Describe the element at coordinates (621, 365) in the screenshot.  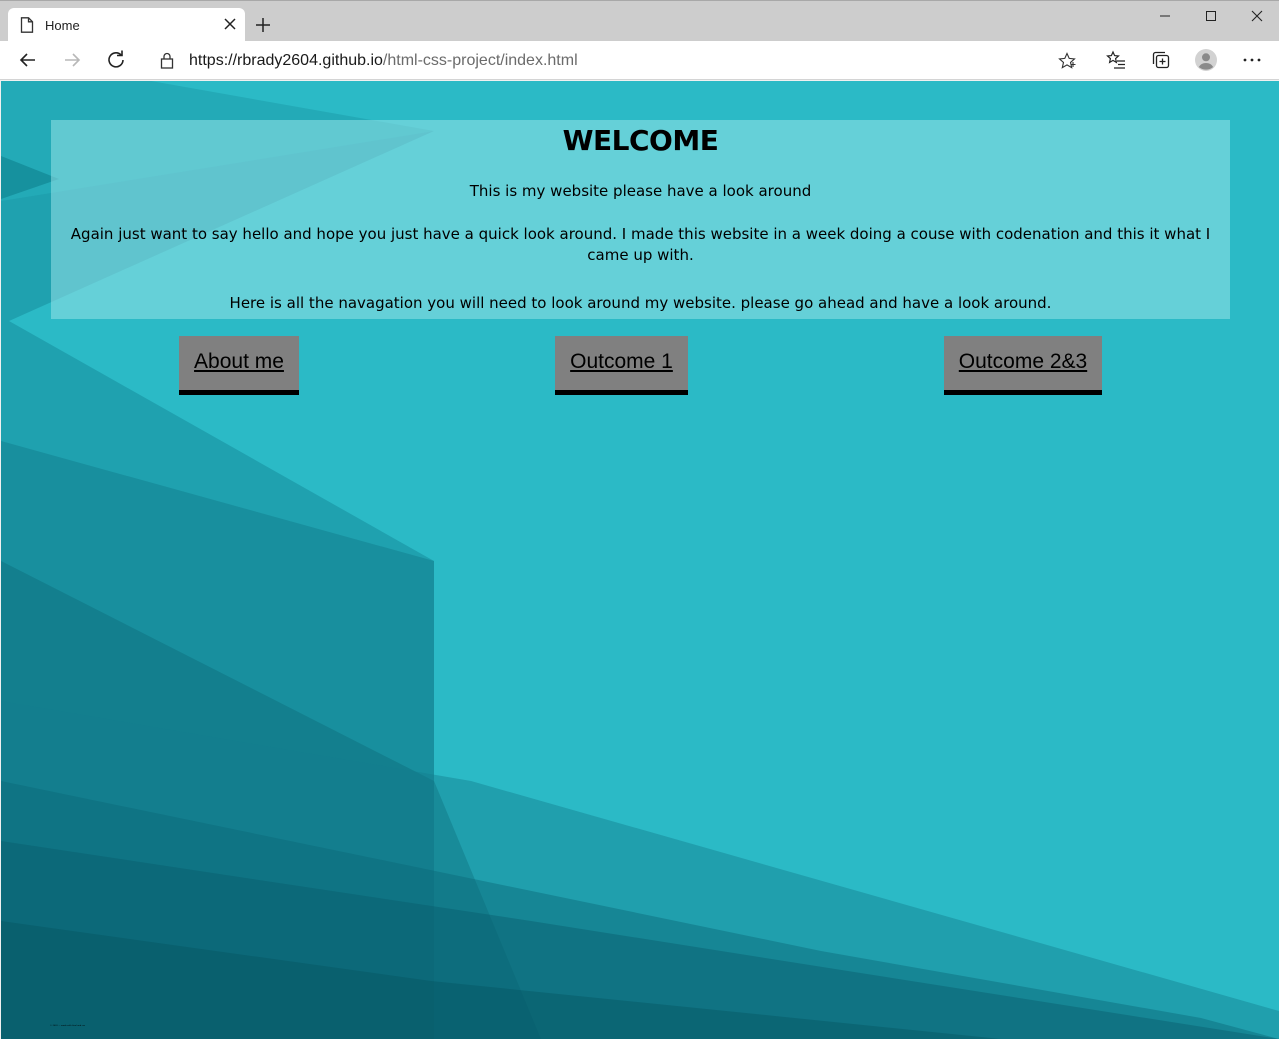
I see `nav-outcome-1-link: Outcome 1` at that location.